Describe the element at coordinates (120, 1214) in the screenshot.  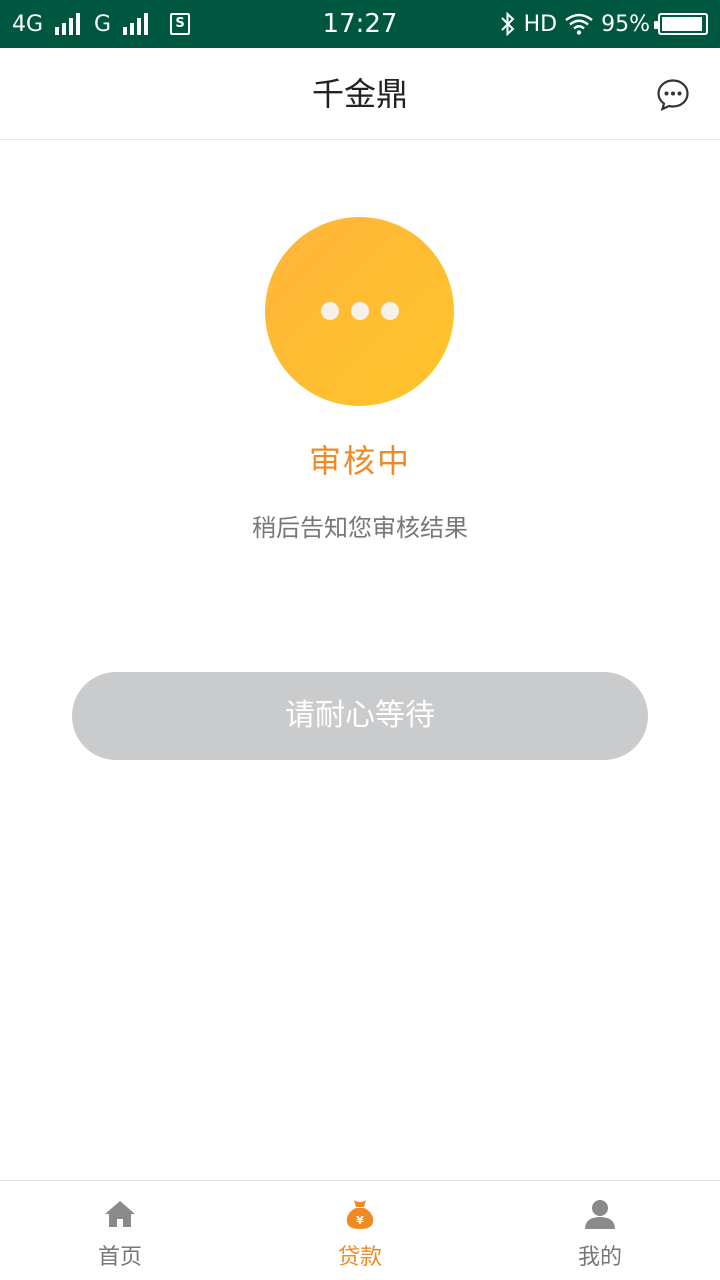
I see `home-icon` at that location.